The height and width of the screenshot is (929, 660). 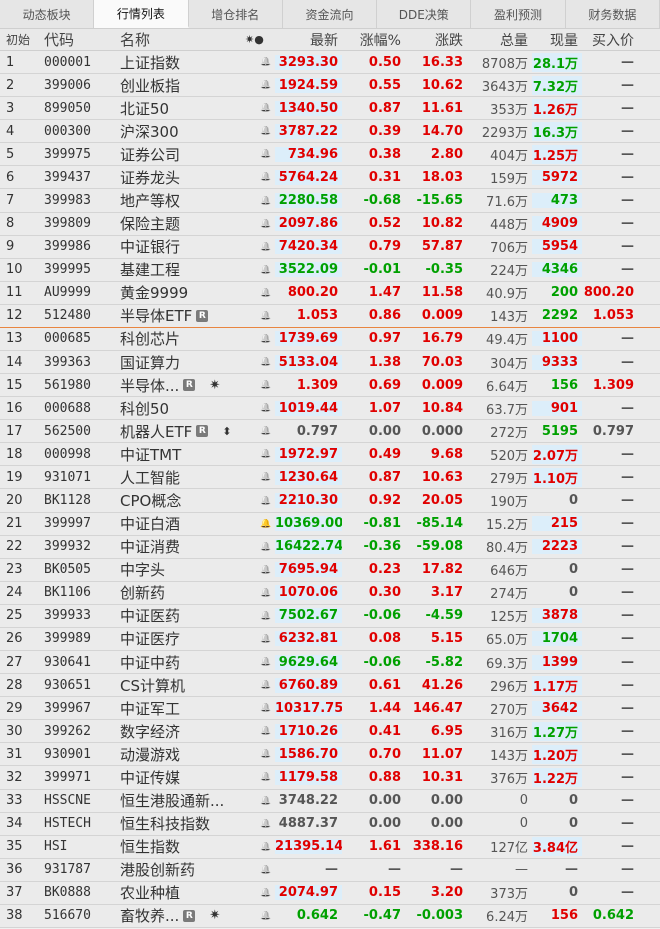 What do you see at coordinates (330, 224) in the screenshot?
I see `table-row: 8 399809 保险主题 🔔 2097.86 0.52 10.82 448万 4909 —` at bounding box center [330, 224].